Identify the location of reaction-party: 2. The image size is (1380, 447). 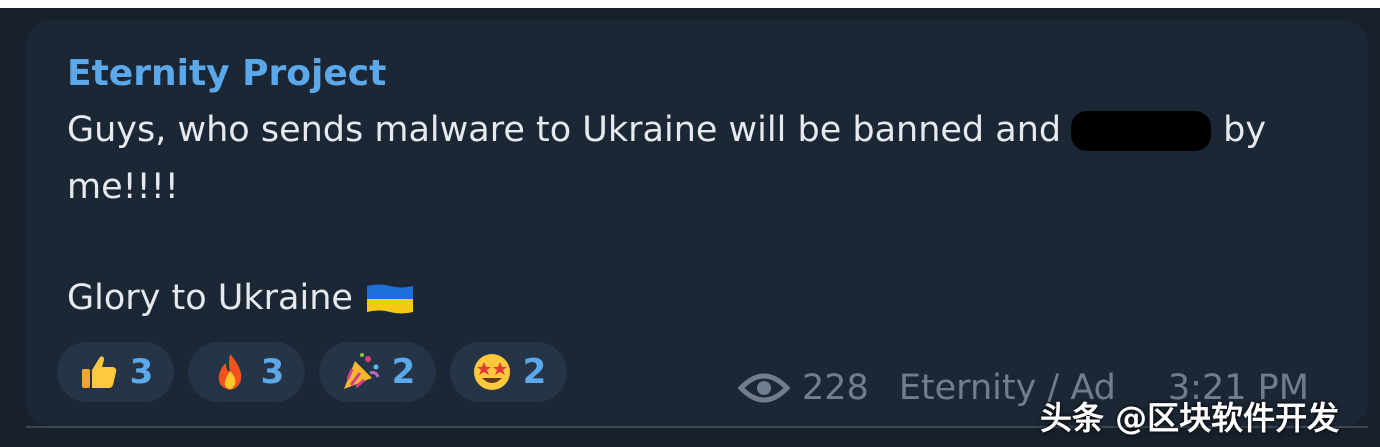
(377, 372).